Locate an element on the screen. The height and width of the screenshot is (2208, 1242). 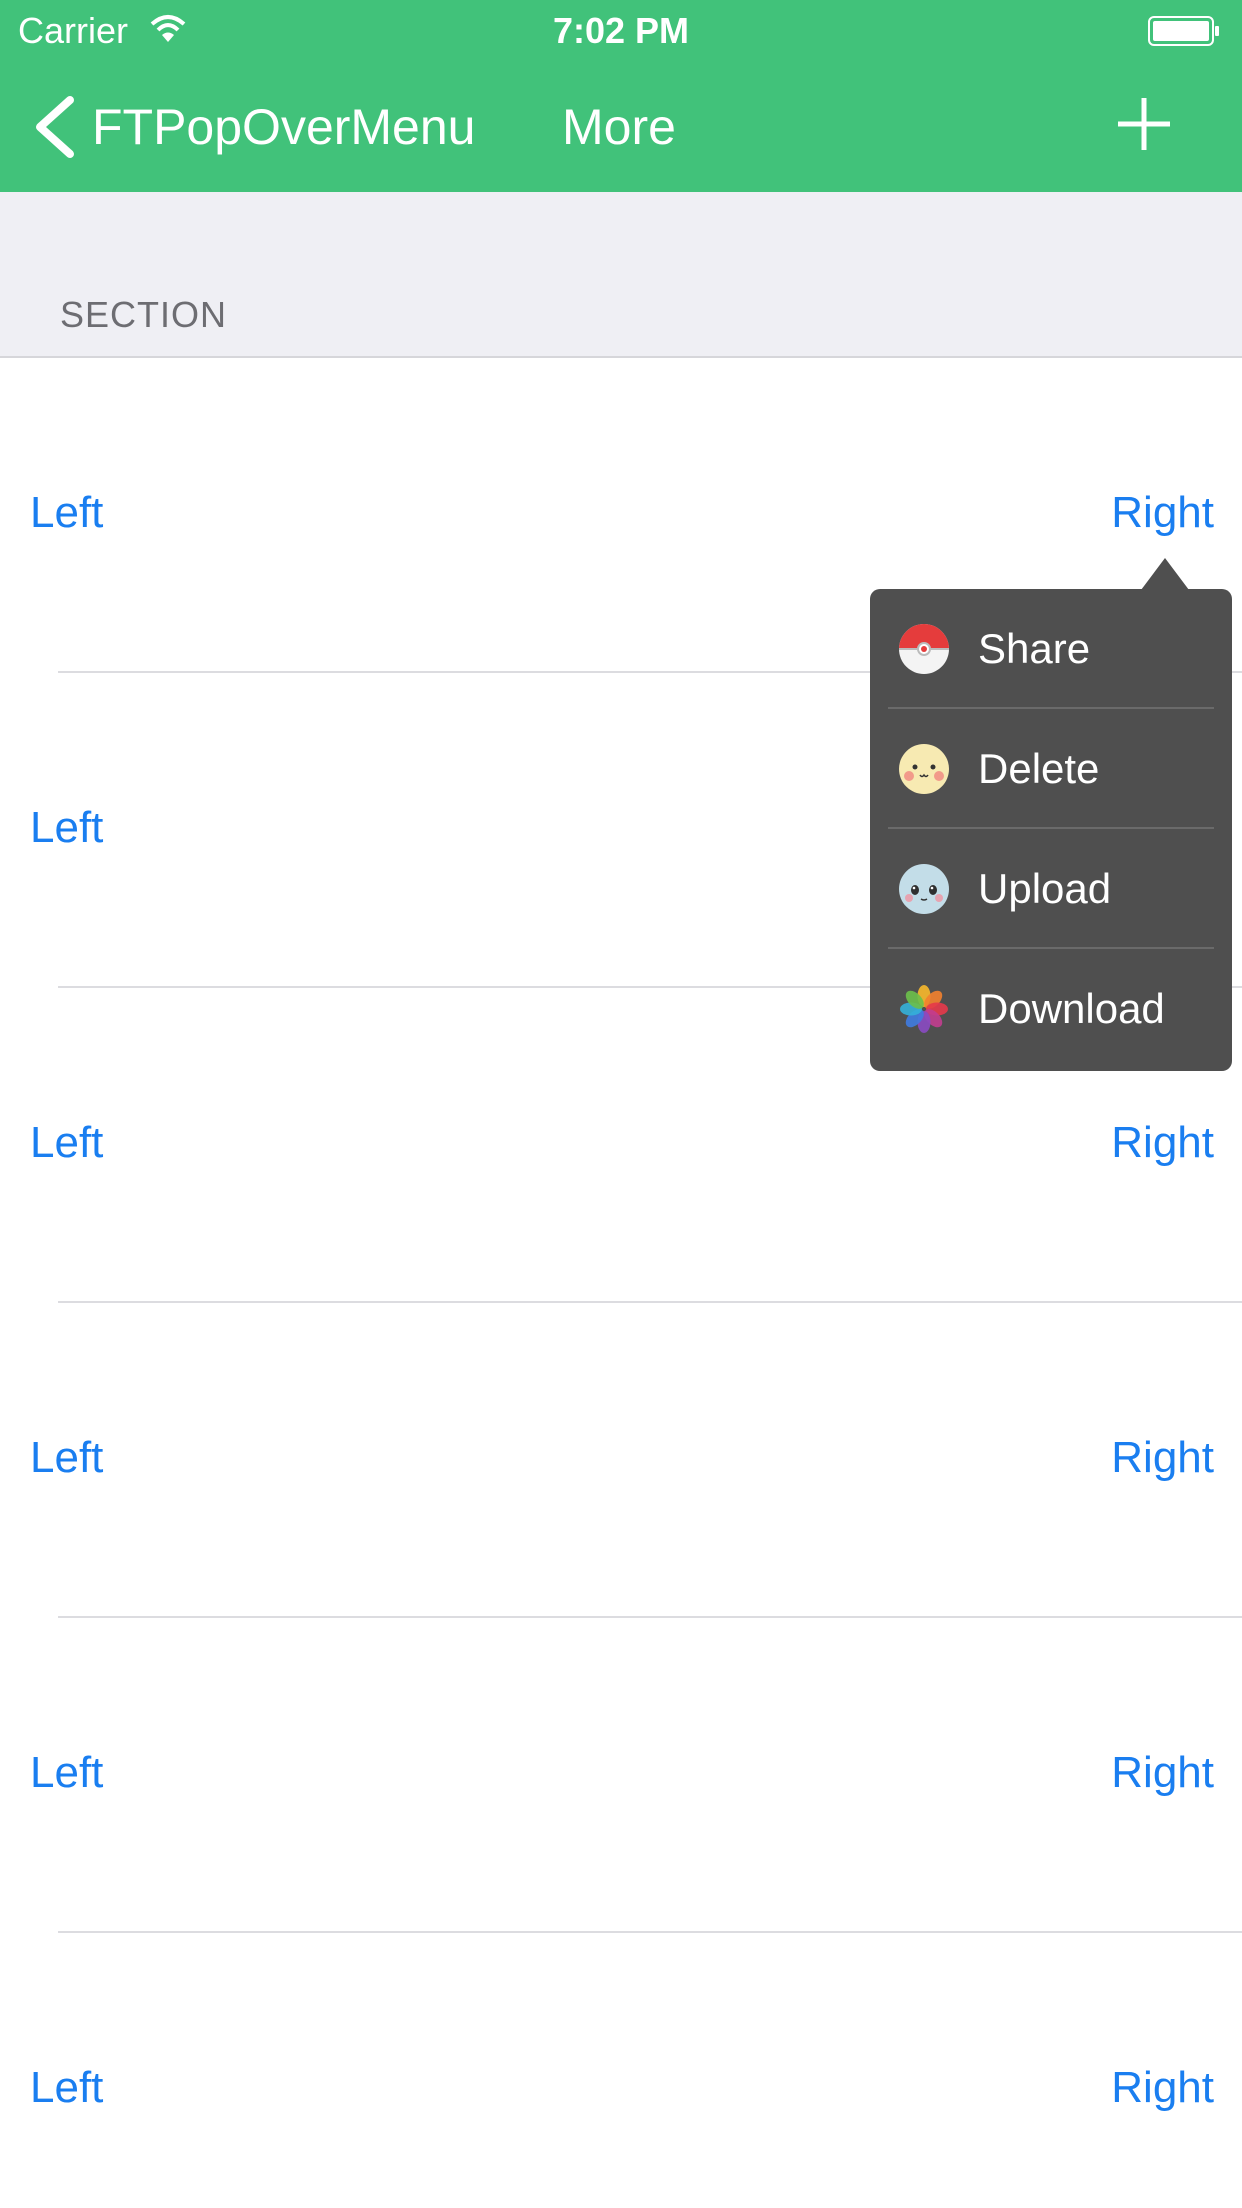
menu-item-delete: Delete is located at coordinates (1051, 769).